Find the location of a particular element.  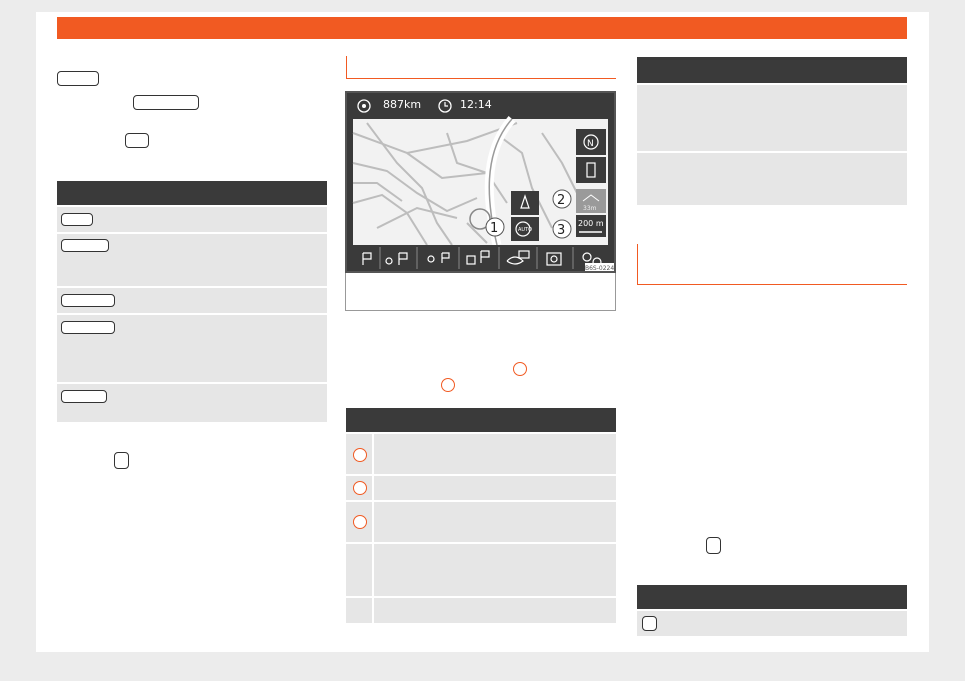

image-code: B6S-0224 is located at coordinates (600, 268).